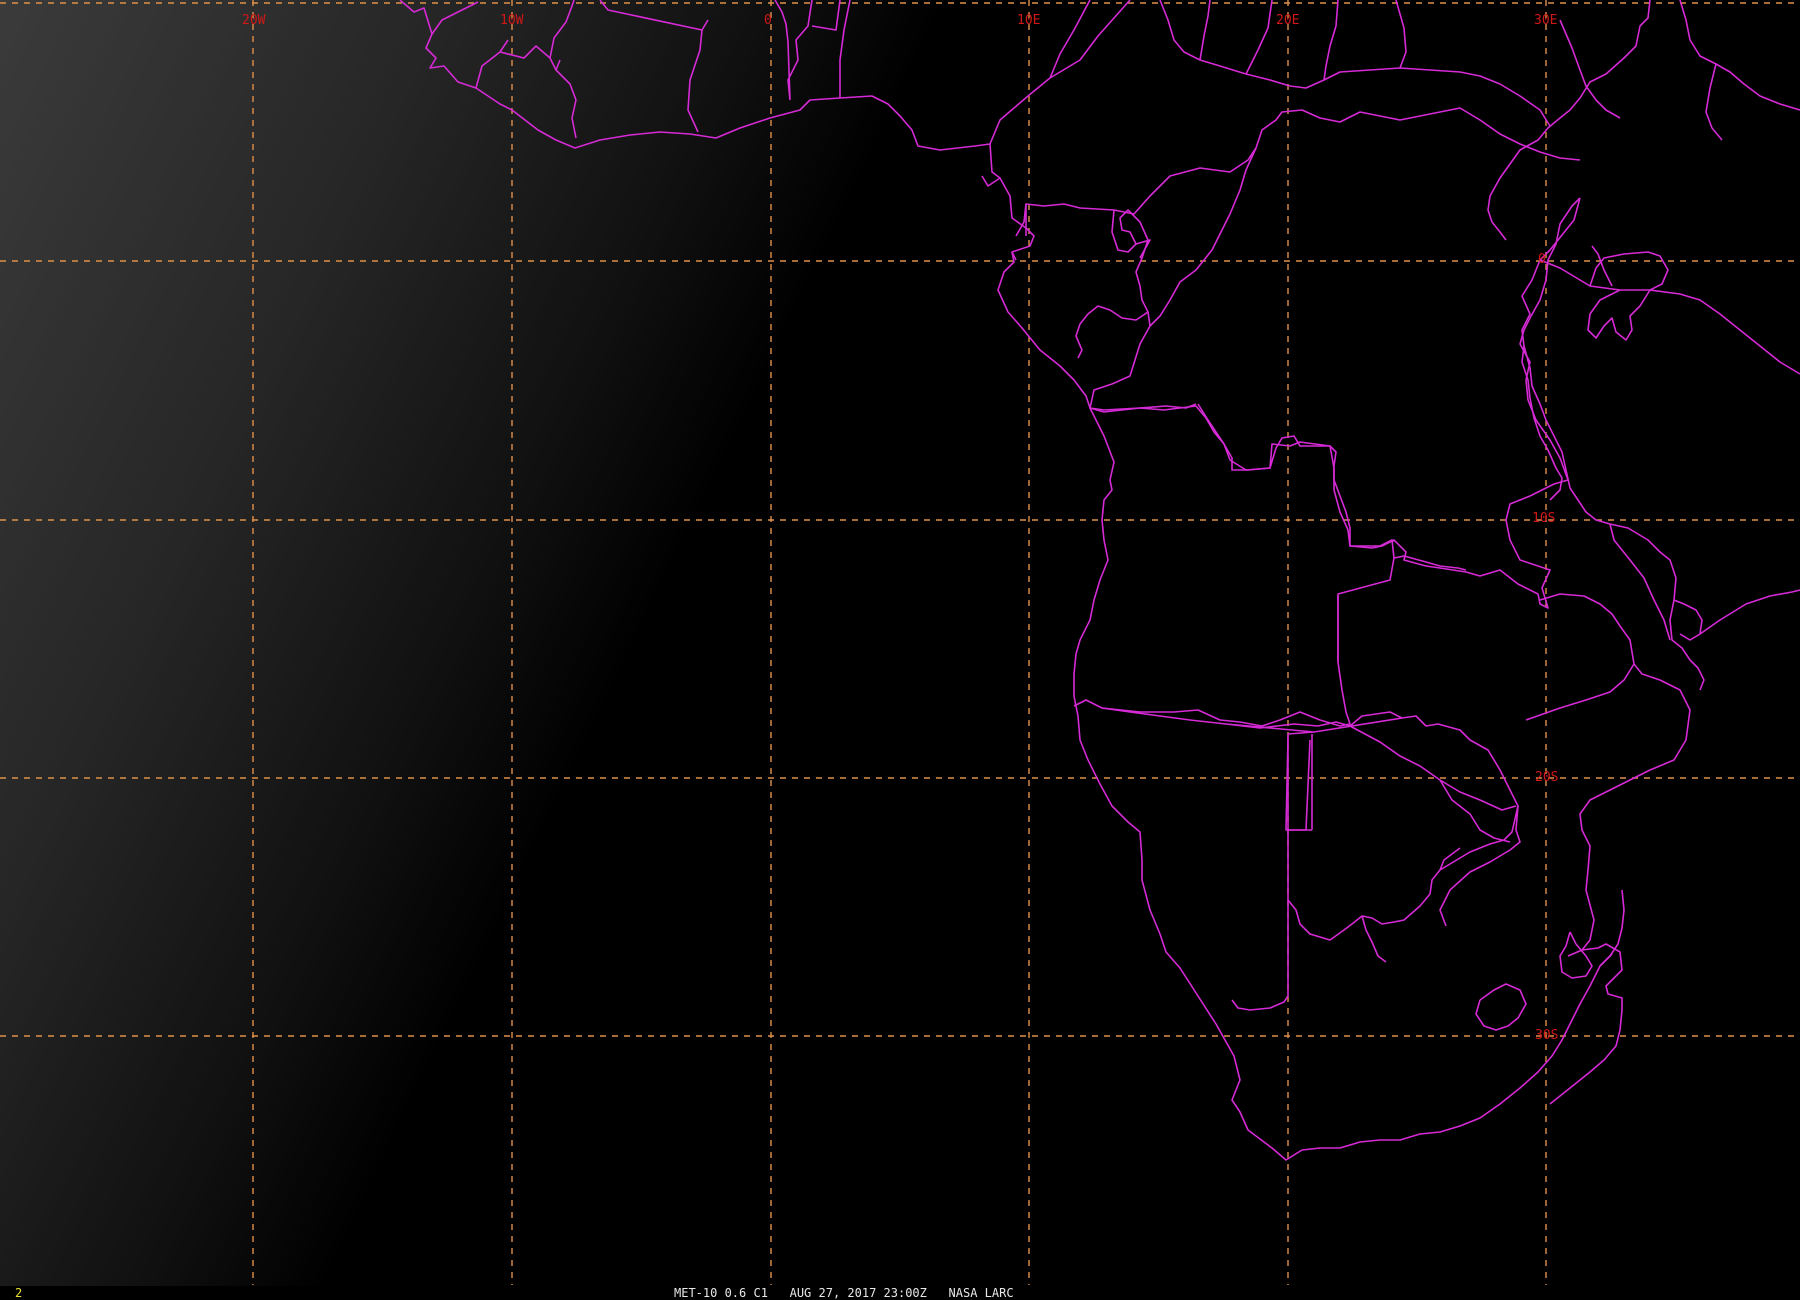  What do you see at coordinates (1542, 259) in the screenshot?
I see `lat-label-0: 0` at bounding box center [1542, 259].